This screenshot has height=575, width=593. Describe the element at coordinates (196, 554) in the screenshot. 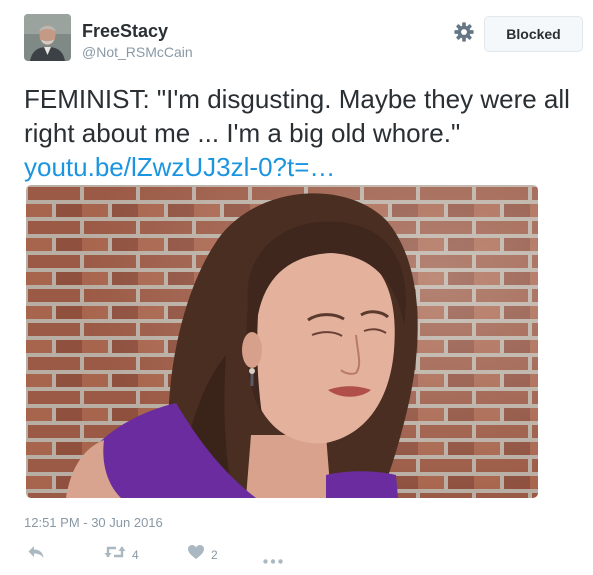

I see `heart-icon` at that location.